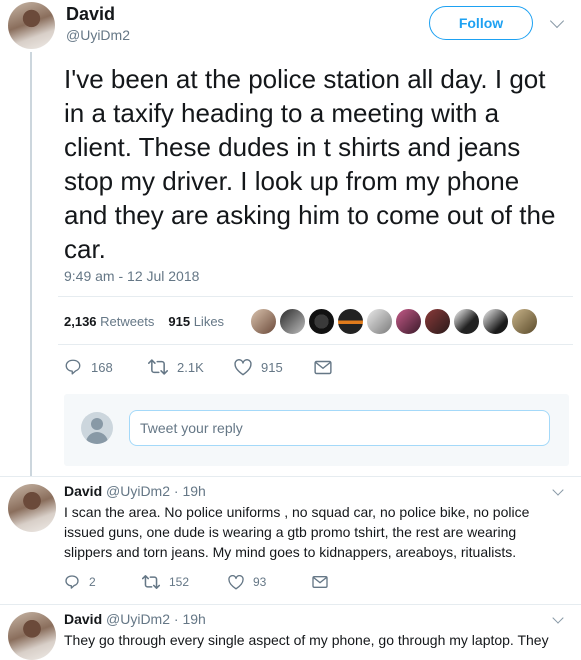  Describe the element at coordinates (97, 438) in the screenshot. I see `avatar-body` at that location.